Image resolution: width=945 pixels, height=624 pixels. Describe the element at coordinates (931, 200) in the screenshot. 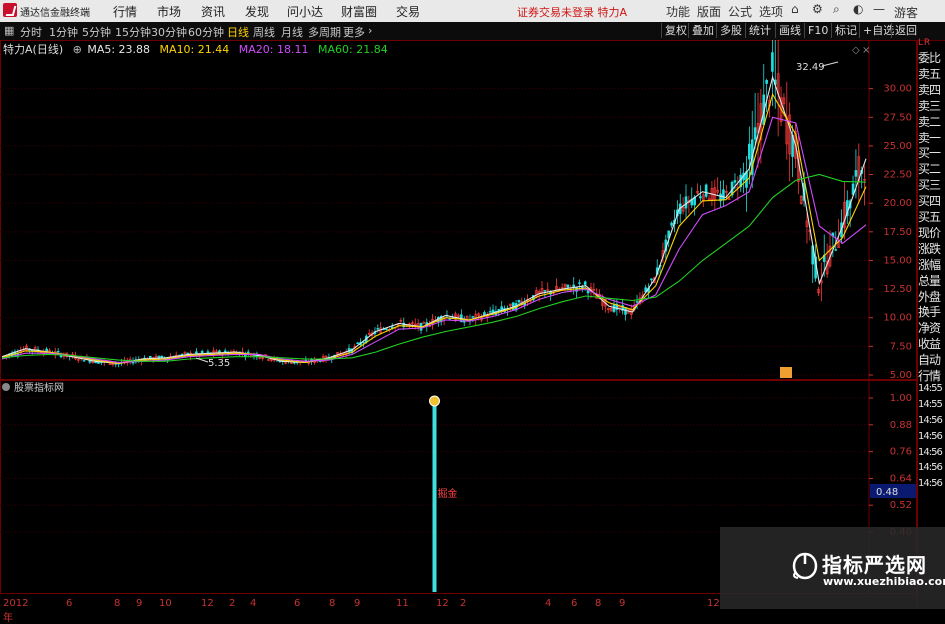

I see `sidebar-item: 买四` at that location.